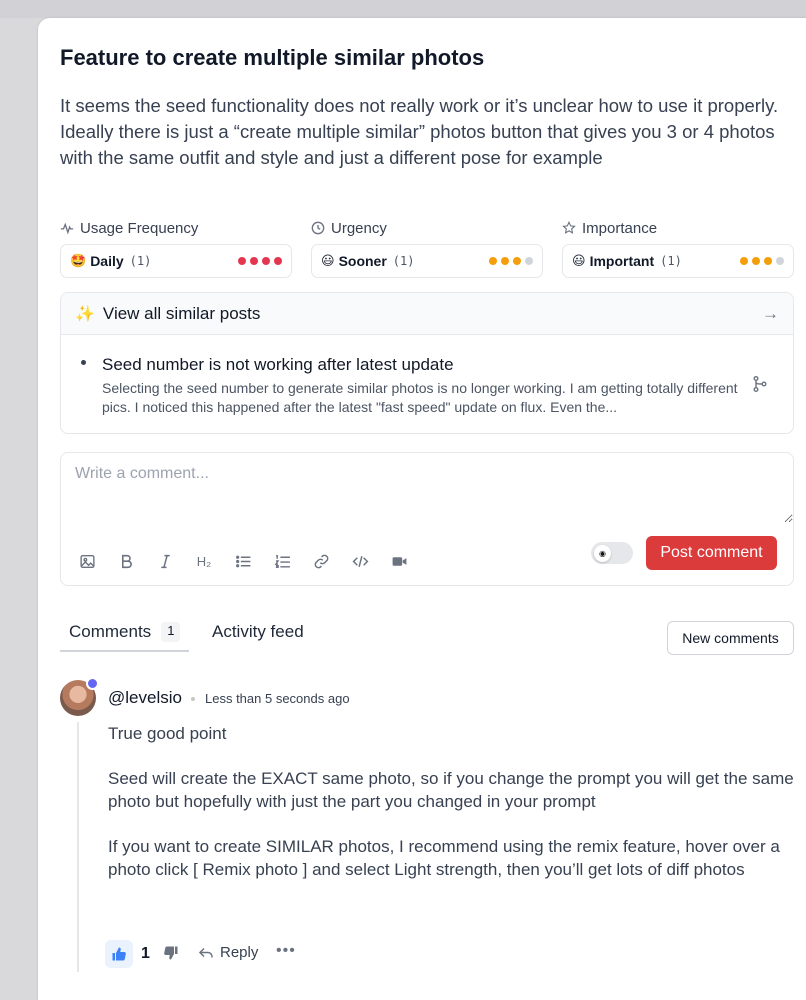  Describe the element at coordinates (730, 638) in the screenshot. I see `new-comments-button: New comments` at that location.